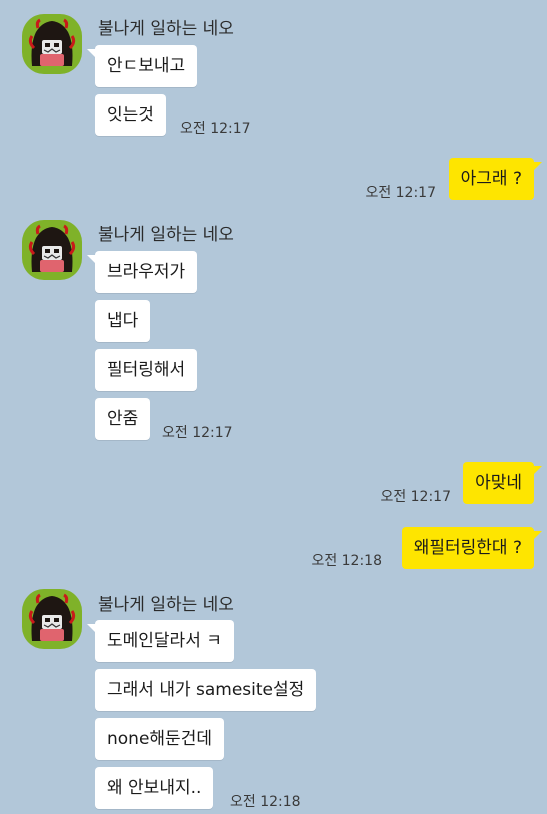 The image size is (547, 814). What do you see at coordinates (160, 641) in the screenshot?
I see `message-bubble: 도메인달라서 ㅋ` at bounding box center [160, 641].